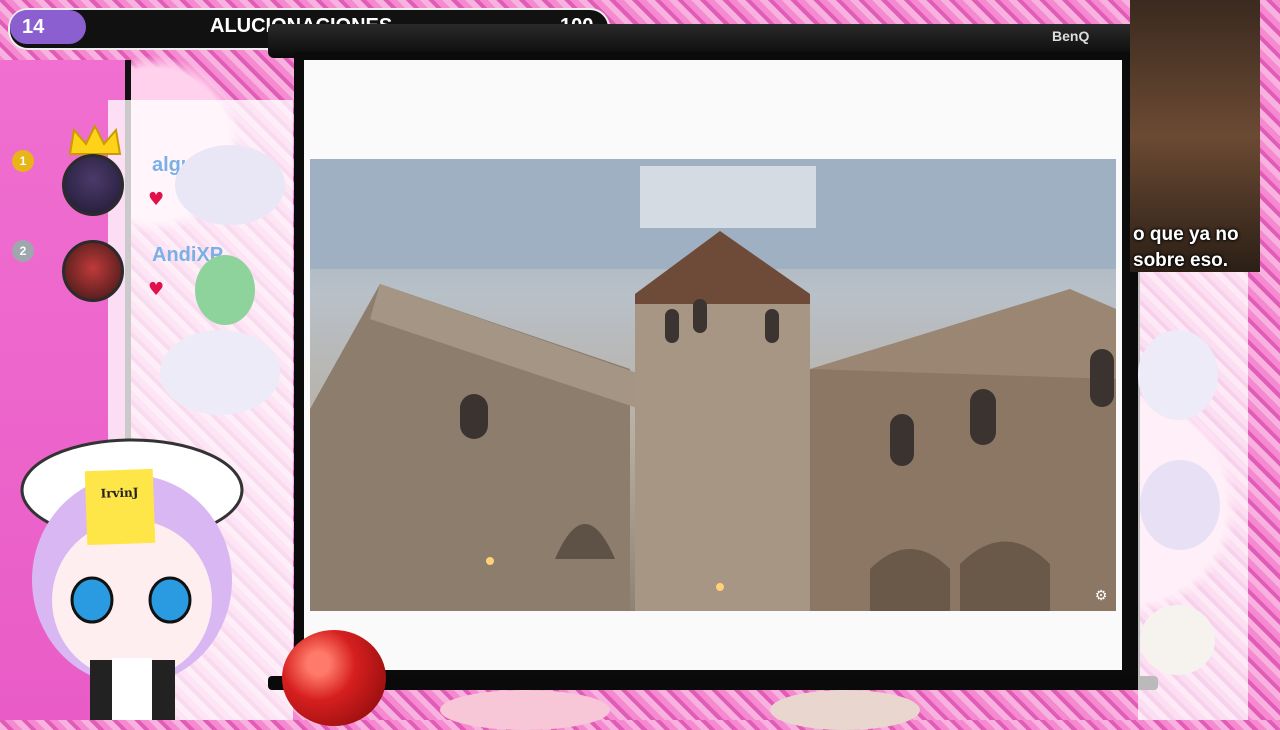 The width and height of the screenshot is (1280, 730). Describe the element at coordinates (1181, 260) in the screenshot. I see `webcam-subtitle-line2: sobre eso.` at that location.